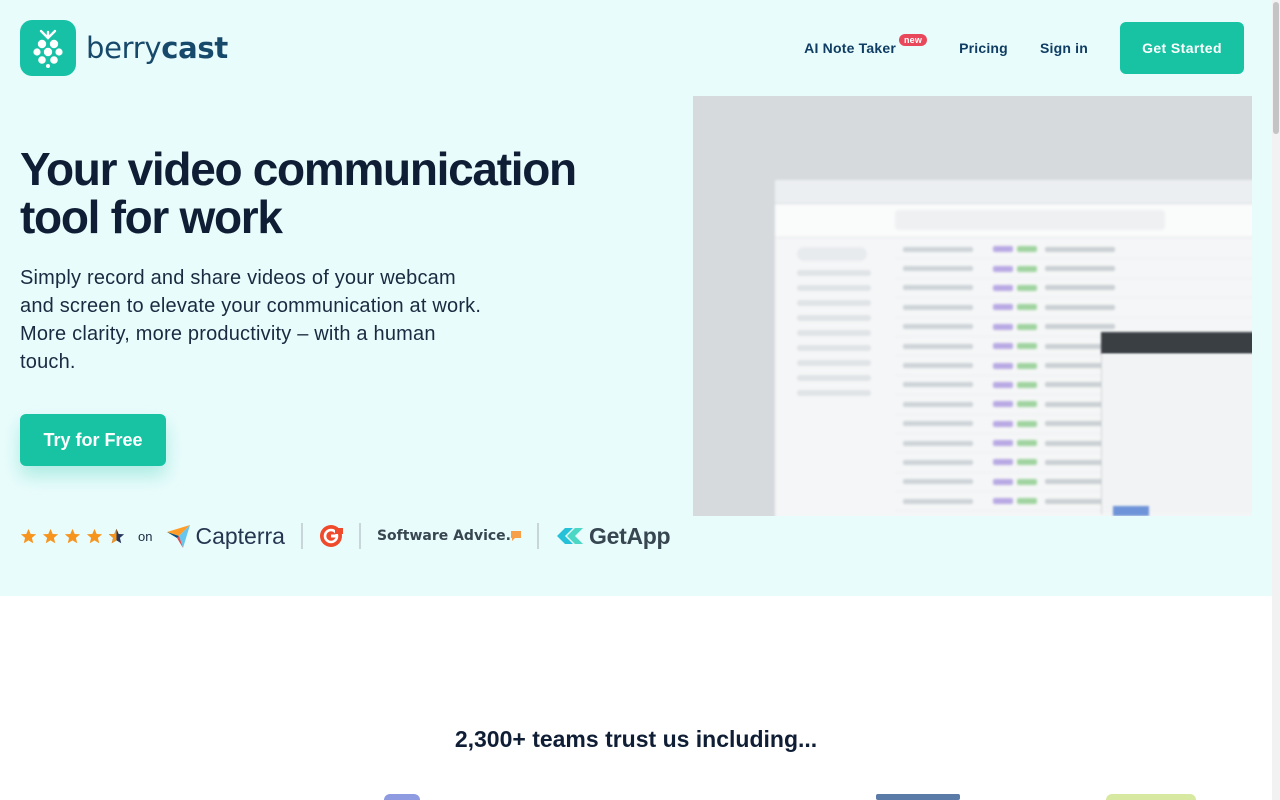  Describe the element at coordinates (298, 193) in the screenshot. I see `hero-headline: Your video communication tool for work` at that location.